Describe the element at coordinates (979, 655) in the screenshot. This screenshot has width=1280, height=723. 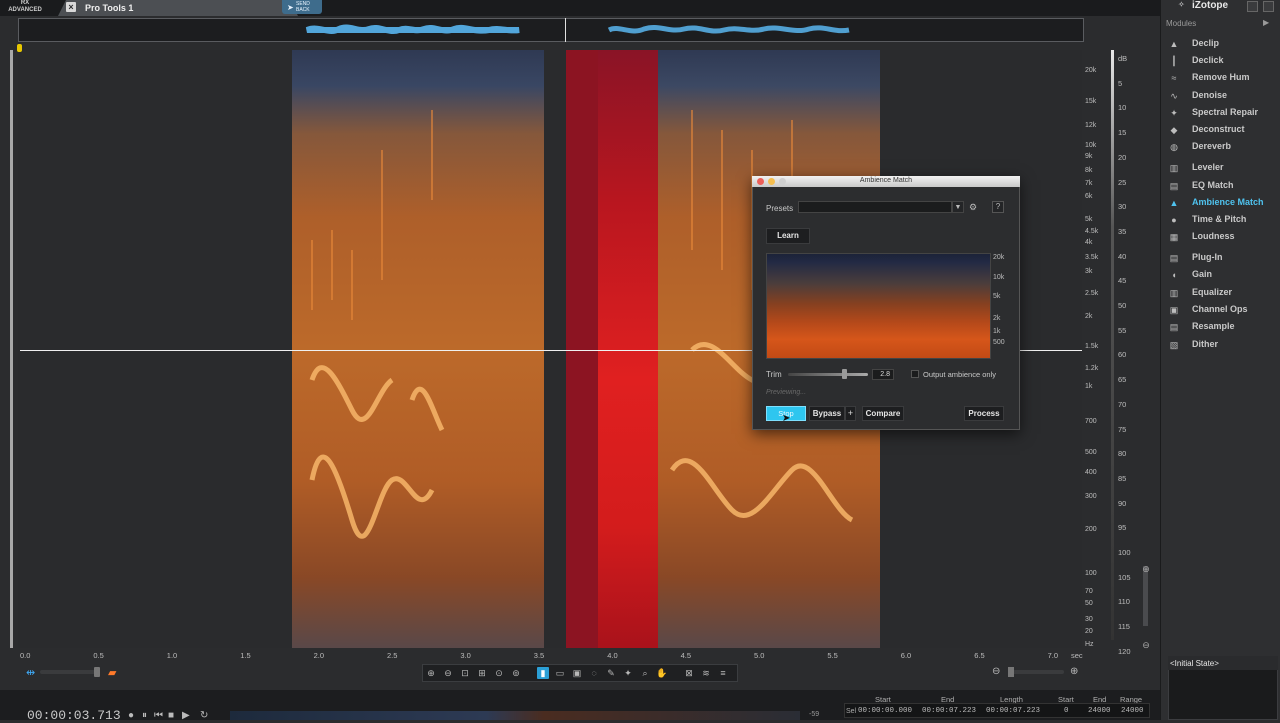
I see `time-tick-label: 6.5` at that location.